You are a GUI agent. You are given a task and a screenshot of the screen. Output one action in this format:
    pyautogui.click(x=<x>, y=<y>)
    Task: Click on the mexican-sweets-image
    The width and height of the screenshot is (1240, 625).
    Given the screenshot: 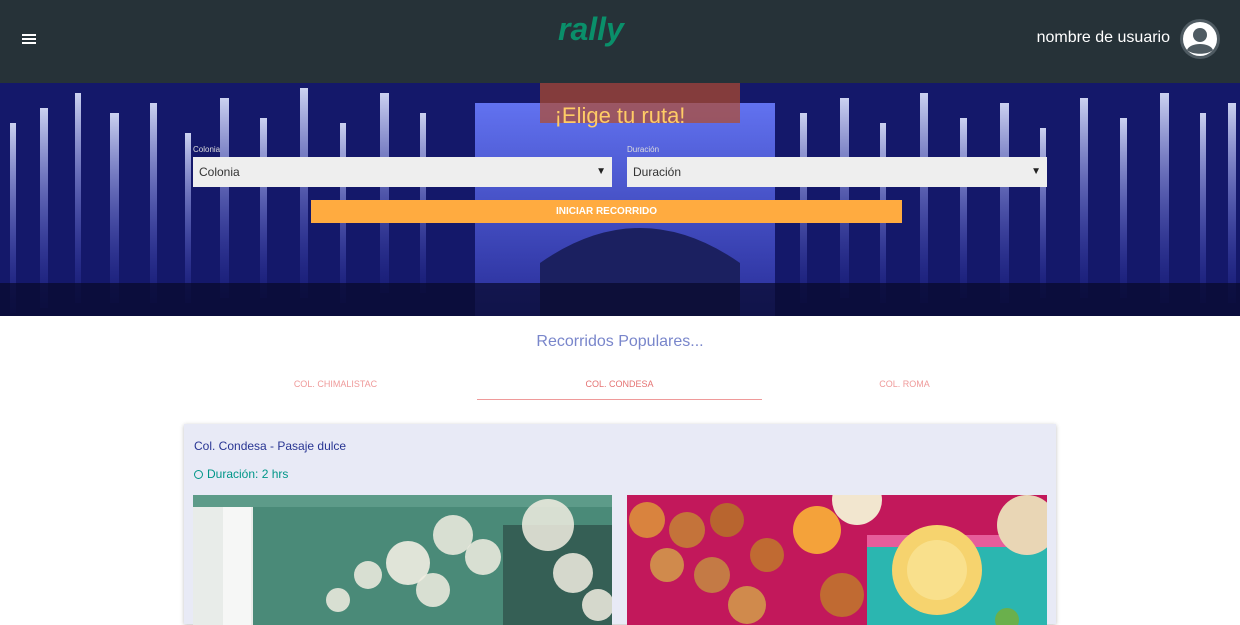 What is the action you would take?
    pyautogui.click(x=837, y=560)
    